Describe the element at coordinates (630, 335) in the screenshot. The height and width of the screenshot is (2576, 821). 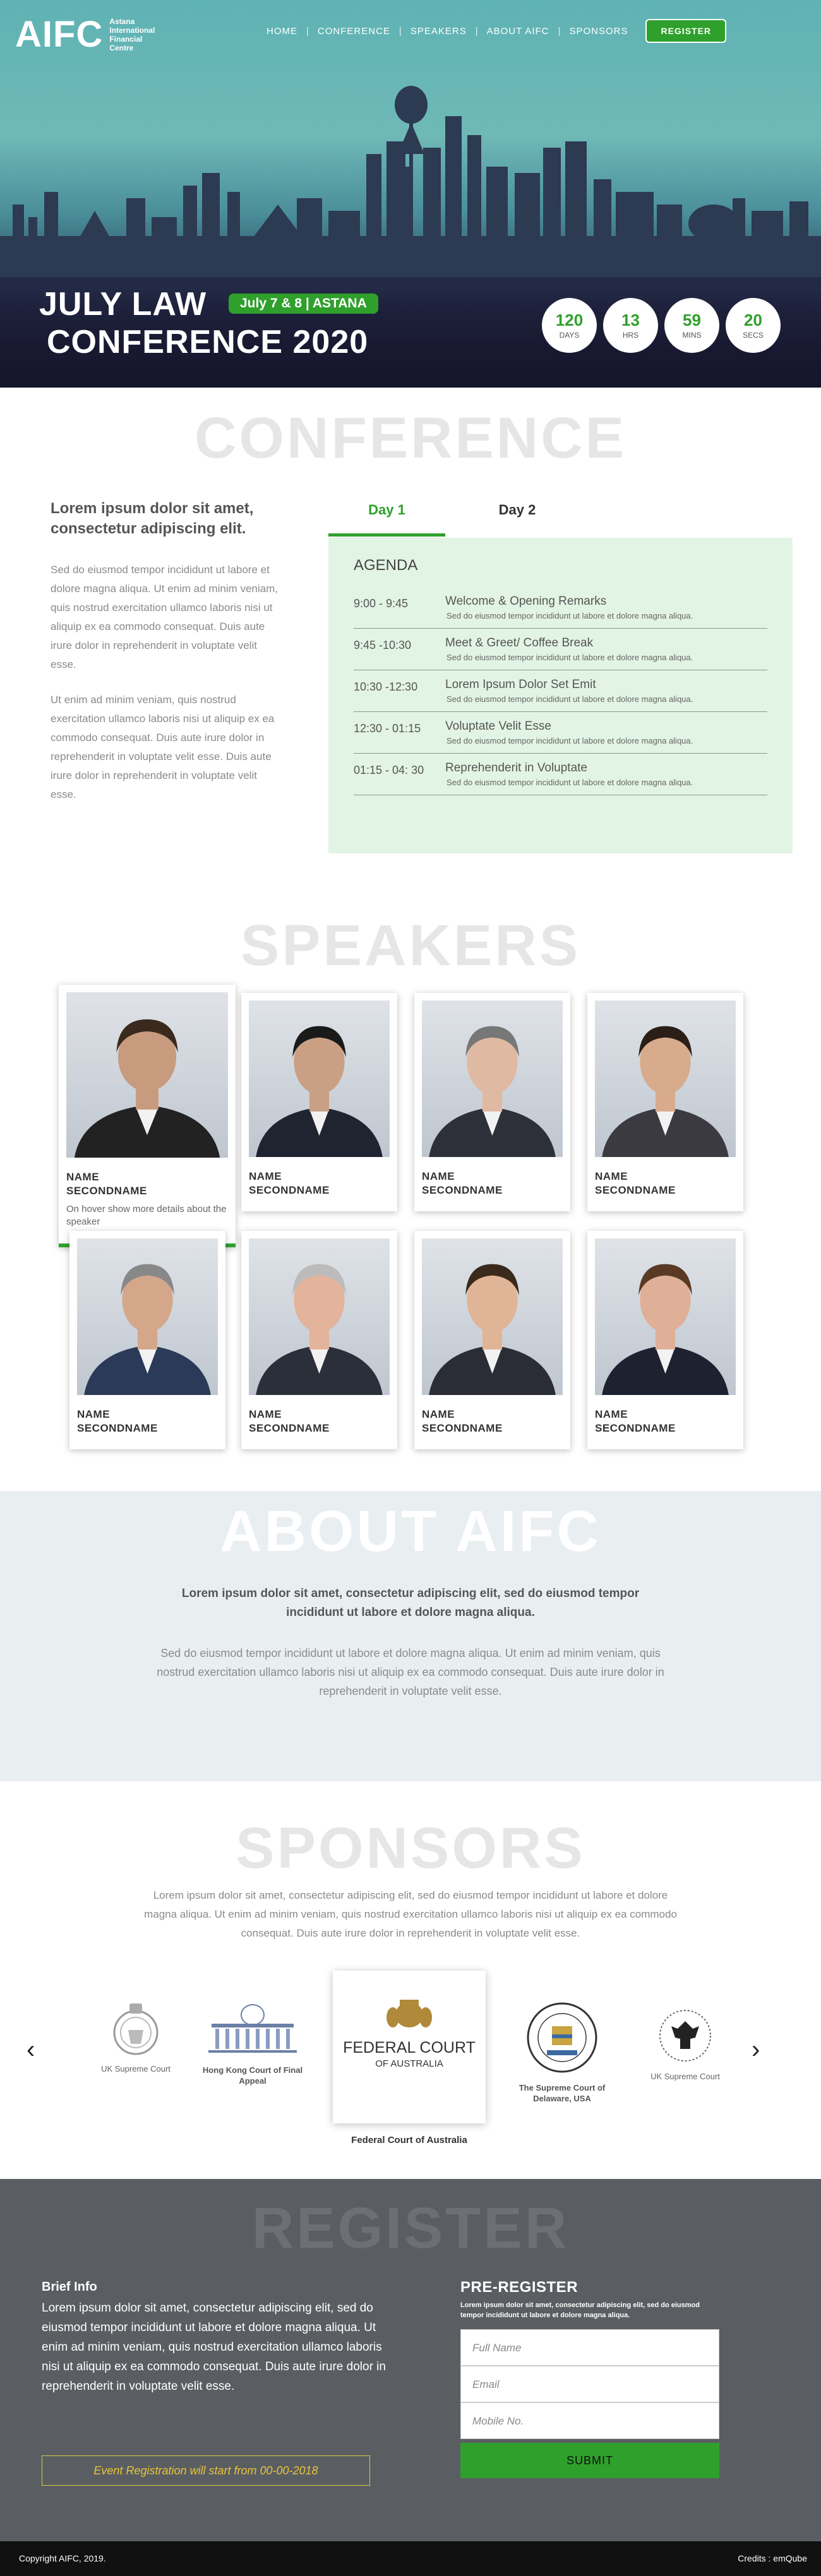
I see `countdown-unit: HRS` at that location.